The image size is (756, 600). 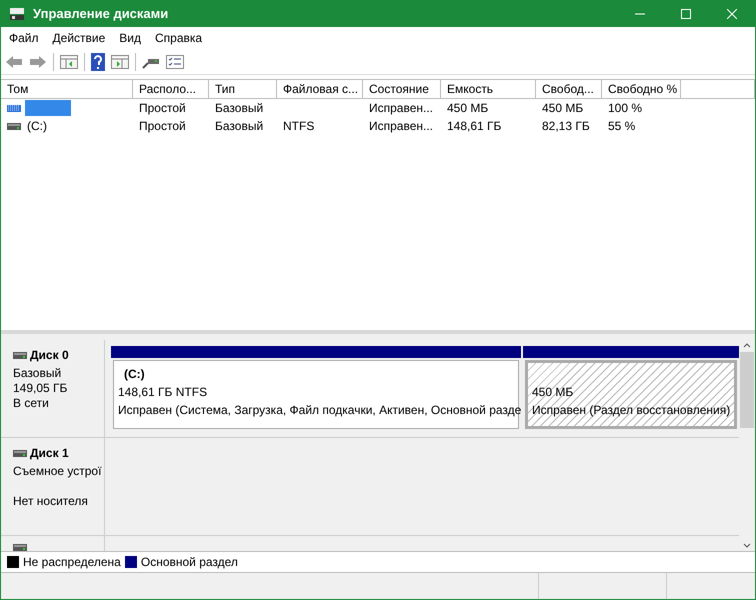 I want to click on legend-label: Основной раздел, so click(x=189, y=562).